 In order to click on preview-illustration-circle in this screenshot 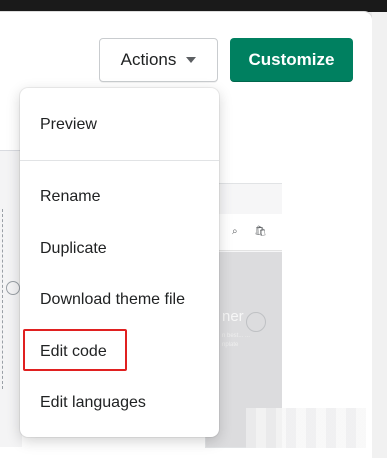, I will do `click(13, 288)`.